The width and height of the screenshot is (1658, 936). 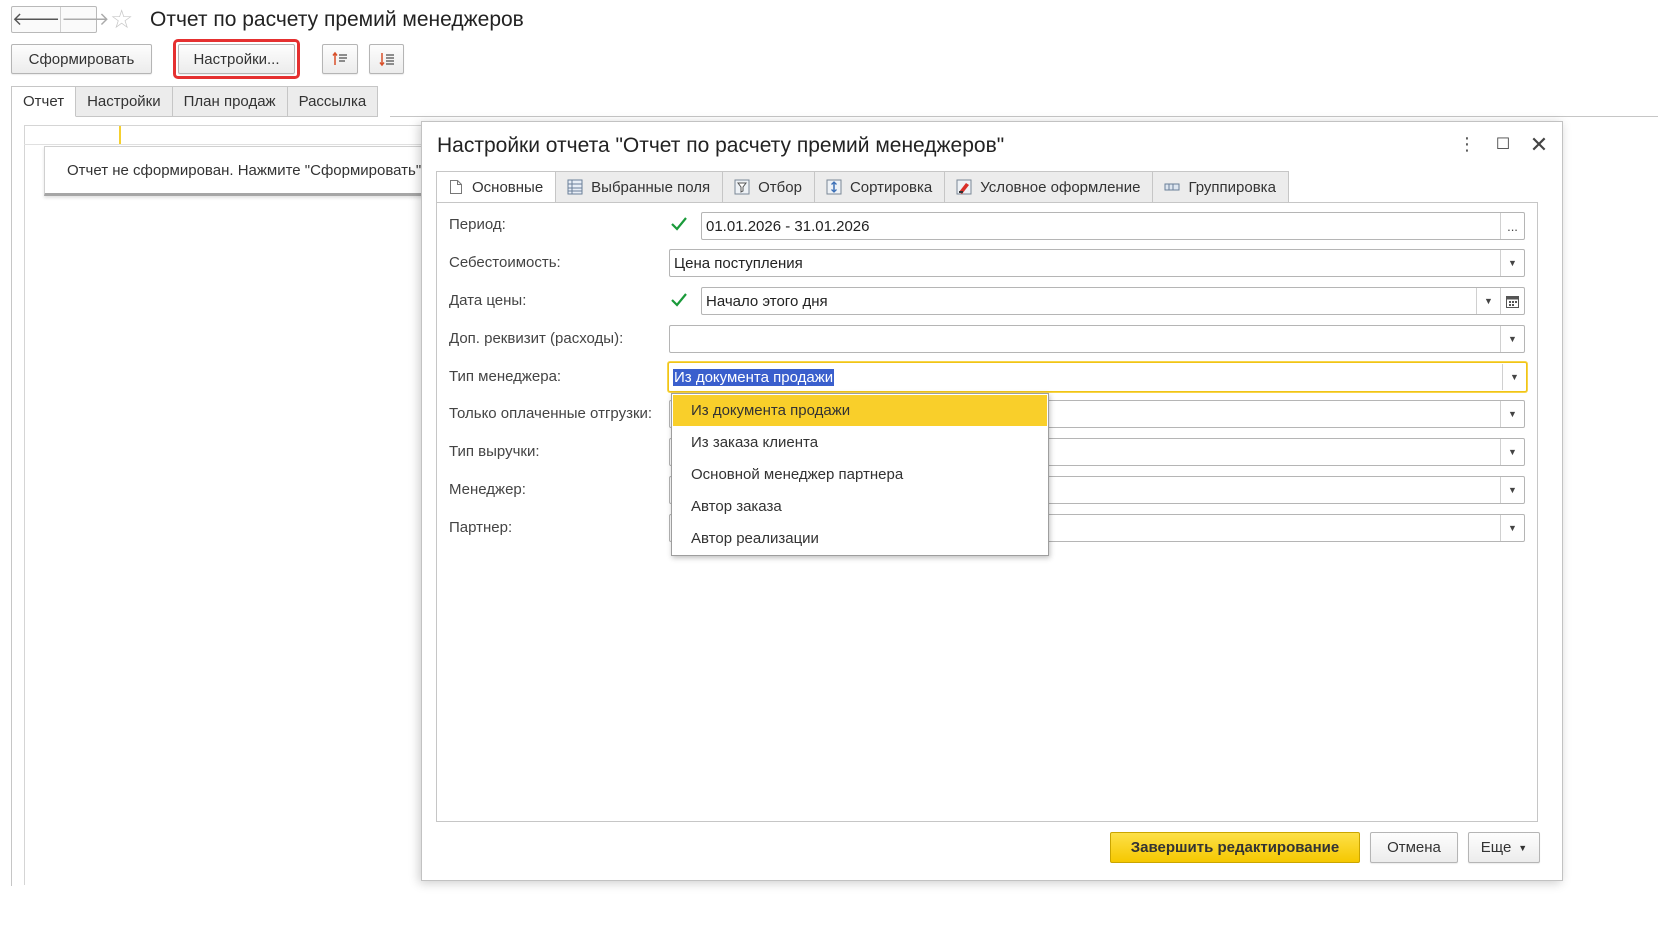 What do you see at coordinates (488, 300) in the screenshot?
I see `price-date-label: Дата цены:` at bounding box center [488, 300].